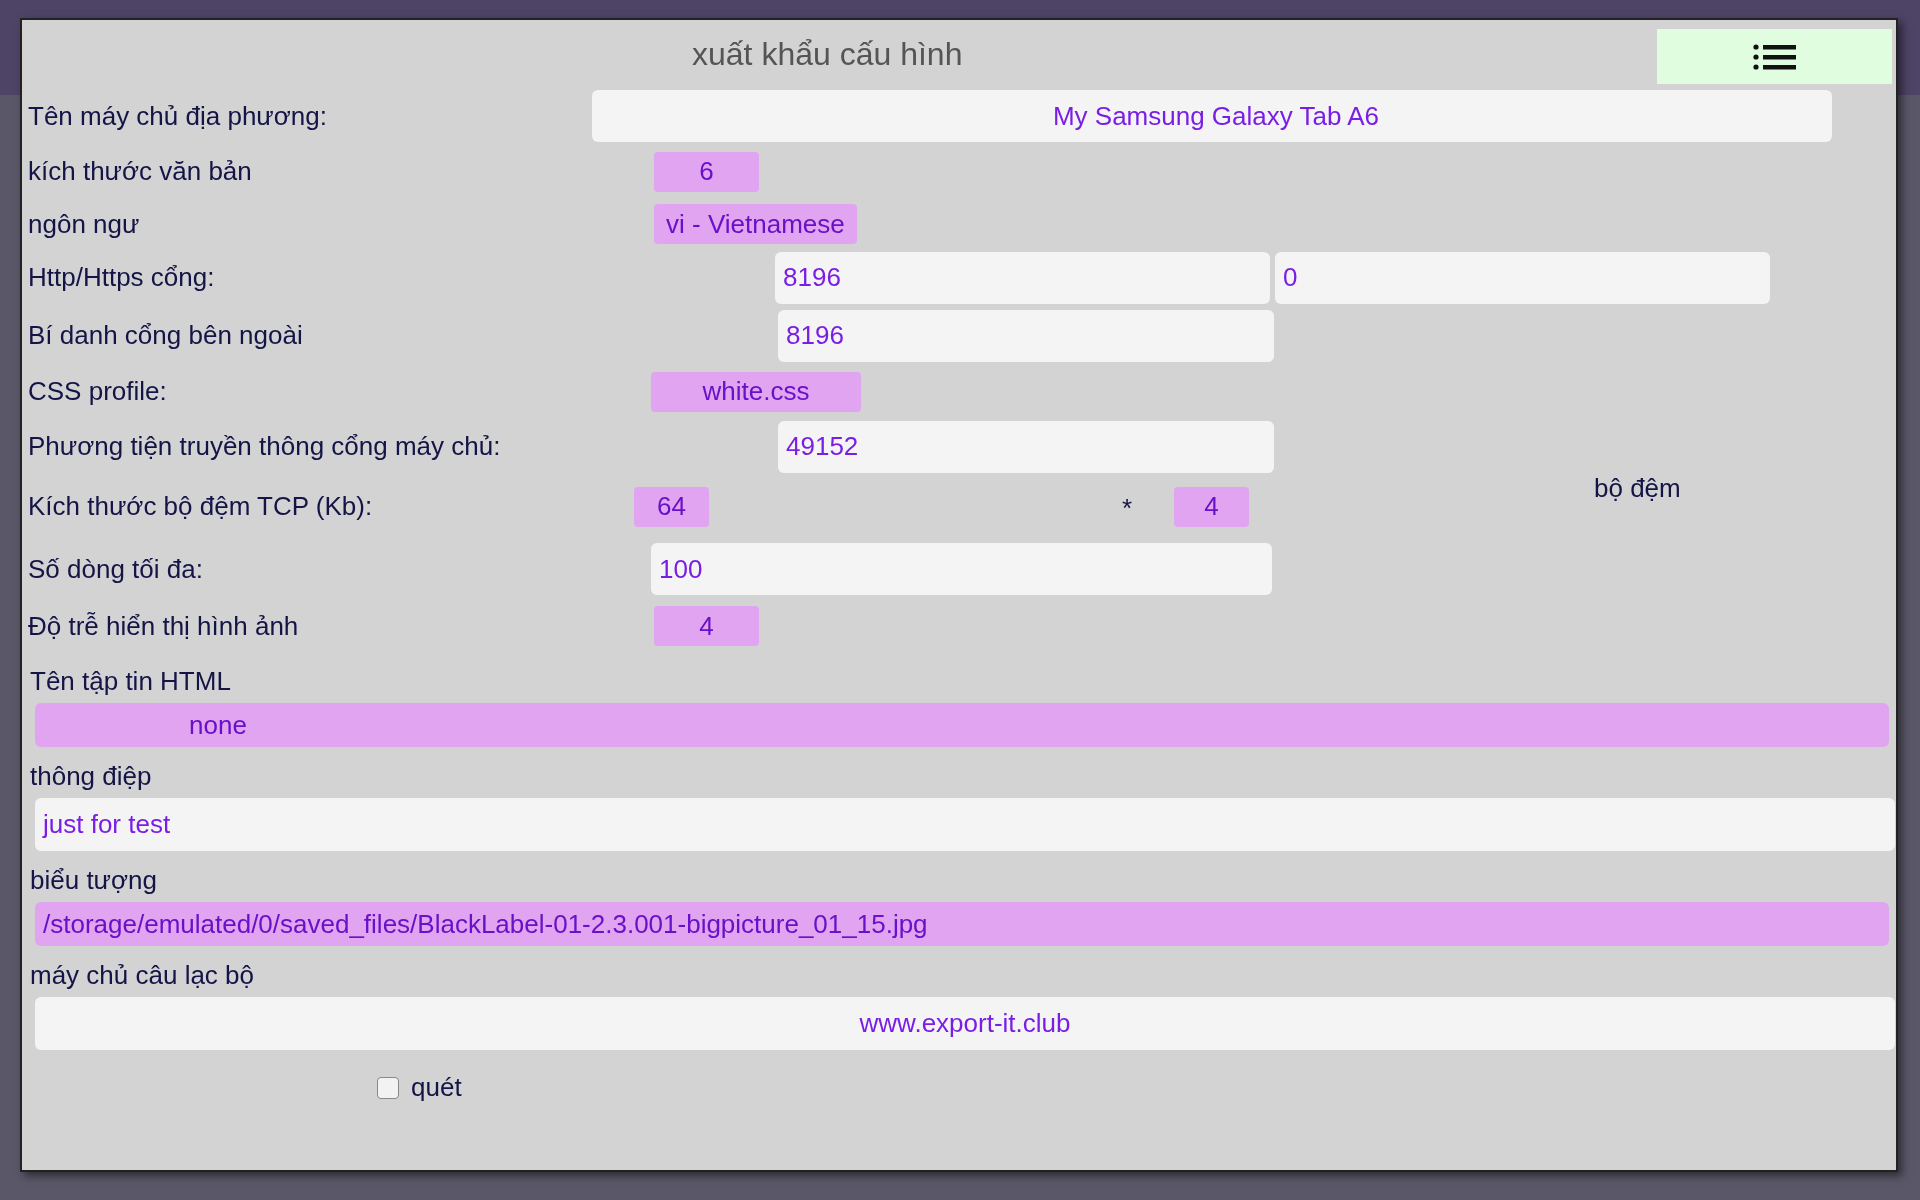  I want to click on dropdown: none, so click(962, 725).